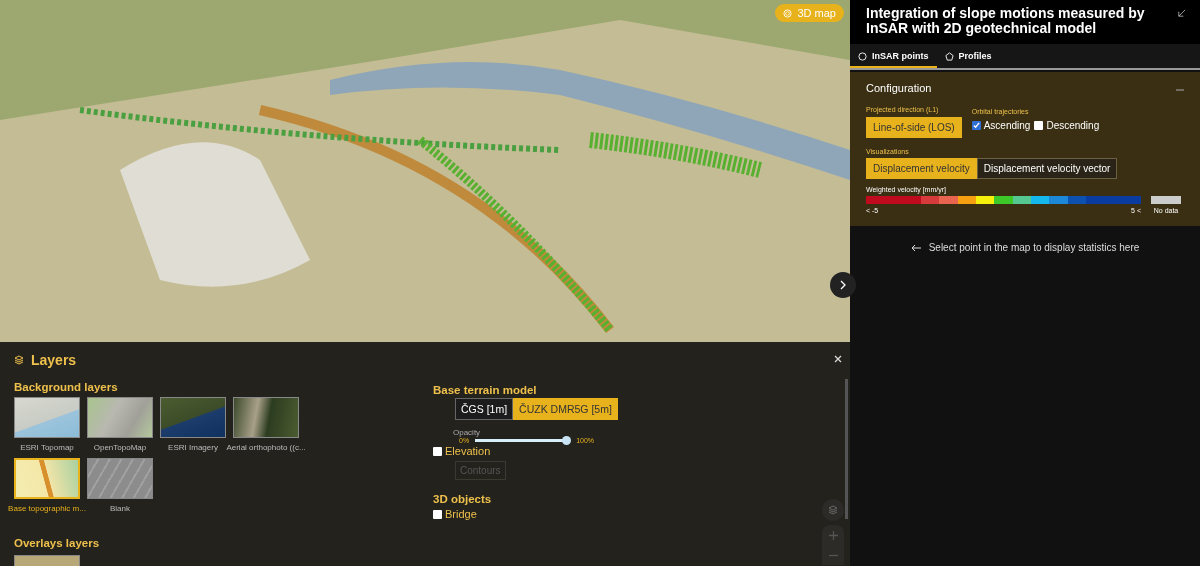 This screenshot has width=1200, height=566. What do you see at coordinates (862, 56) in the screenshot?
I see `circle-icon` at bounding box center [862, 56].